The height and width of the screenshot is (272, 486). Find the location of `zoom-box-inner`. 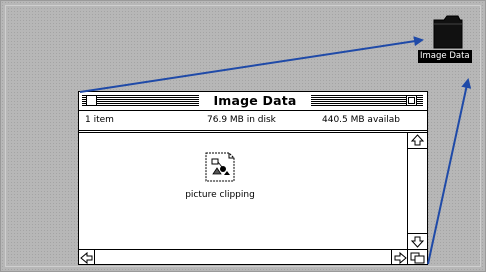

zoom-box-inner is located at coordinates (411, 100).